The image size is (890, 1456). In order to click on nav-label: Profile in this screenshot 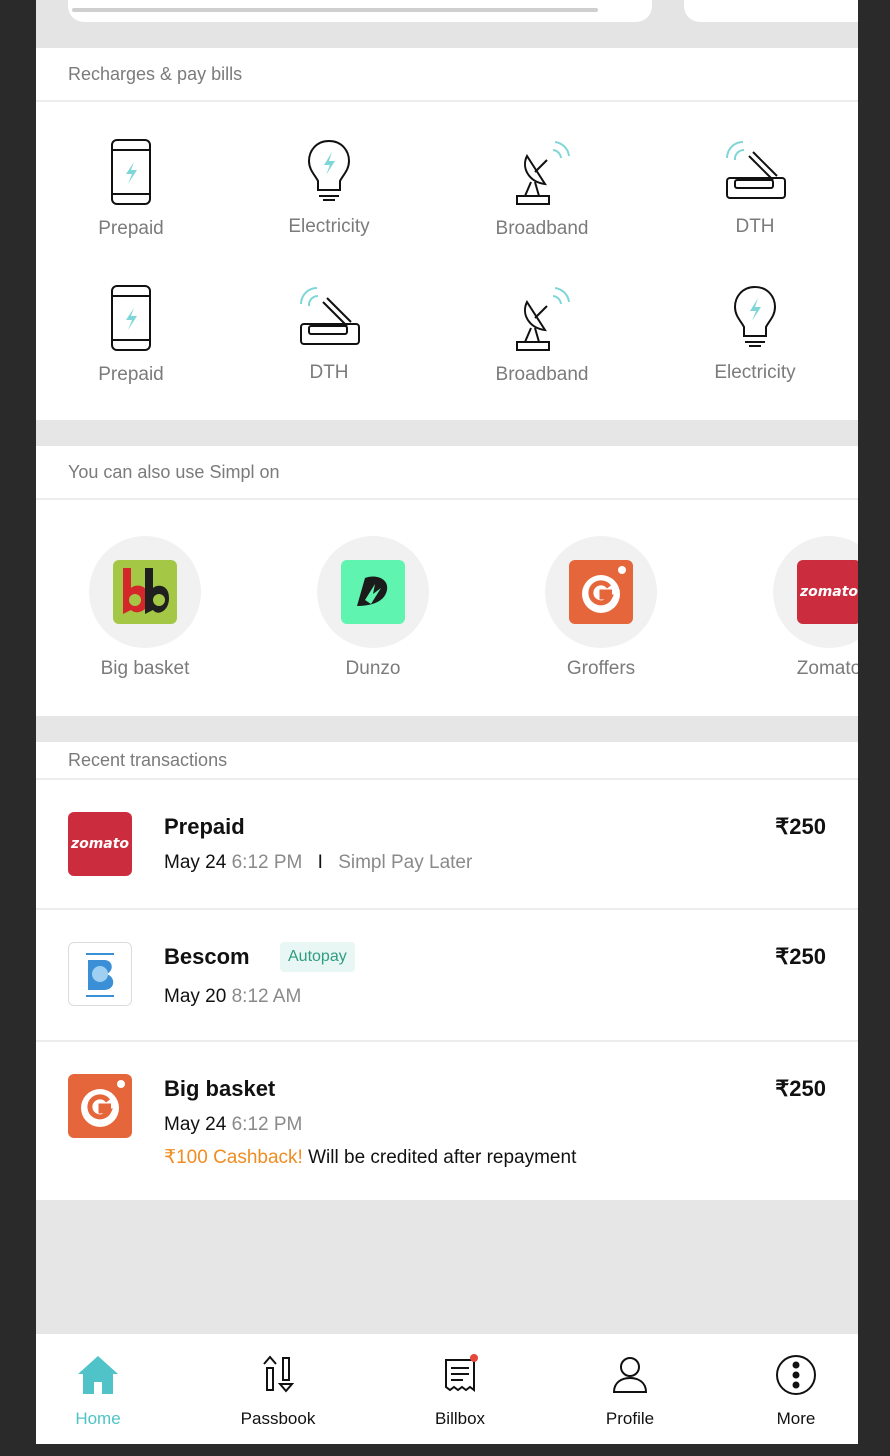, I will do `click(630, 1418)`.